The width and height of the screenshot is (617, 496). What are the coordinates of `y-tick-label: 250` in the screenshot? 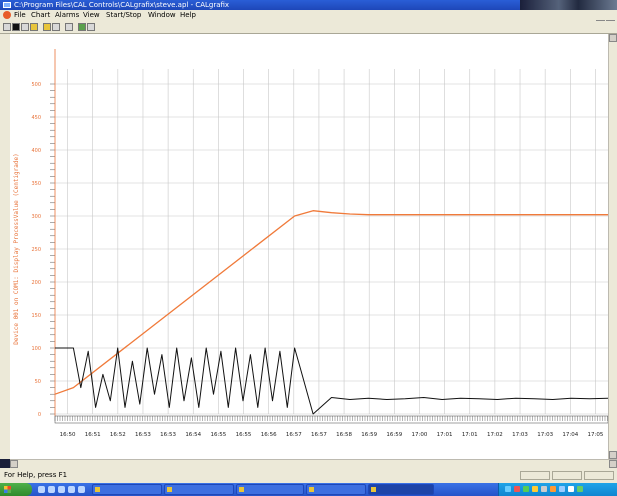 It's located at (36, 250).